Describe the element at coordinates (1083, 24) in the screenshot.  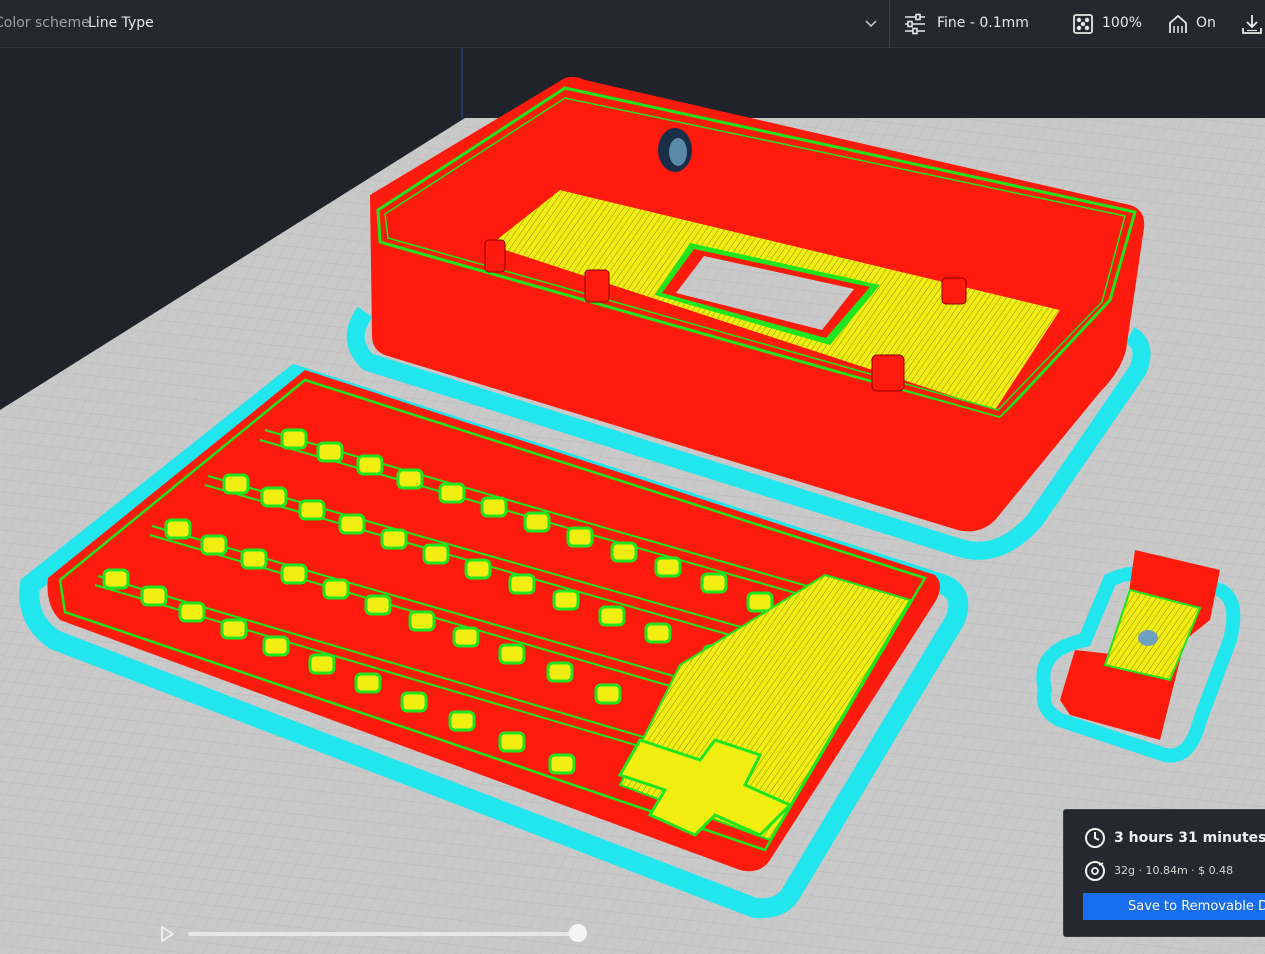
I see `infill-icon` at that location.